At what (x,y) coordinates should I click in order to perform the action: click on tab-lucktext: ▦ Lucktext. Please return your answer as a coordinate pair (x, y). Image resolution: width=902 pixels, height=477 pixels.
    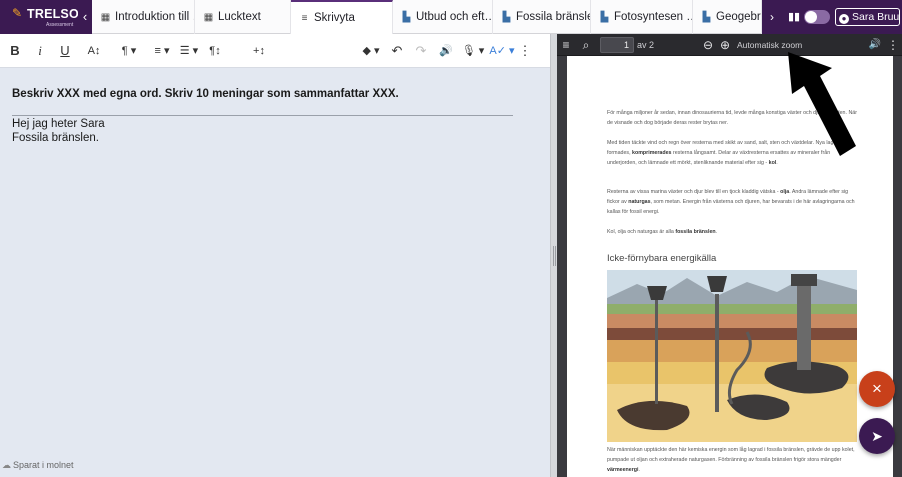
    Looking at the image, I should click on (243, 17).